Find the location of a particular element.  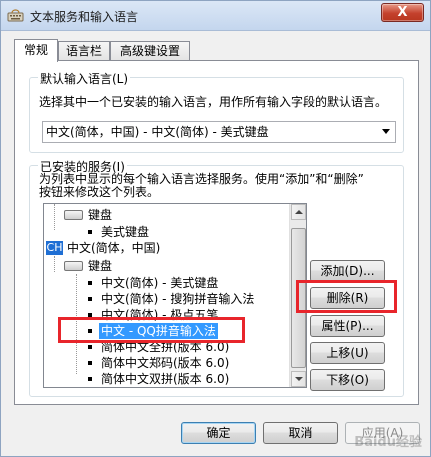

tree-item-label: 简体中文郑码(版本 6.0) is located at coordinates (165, 363).